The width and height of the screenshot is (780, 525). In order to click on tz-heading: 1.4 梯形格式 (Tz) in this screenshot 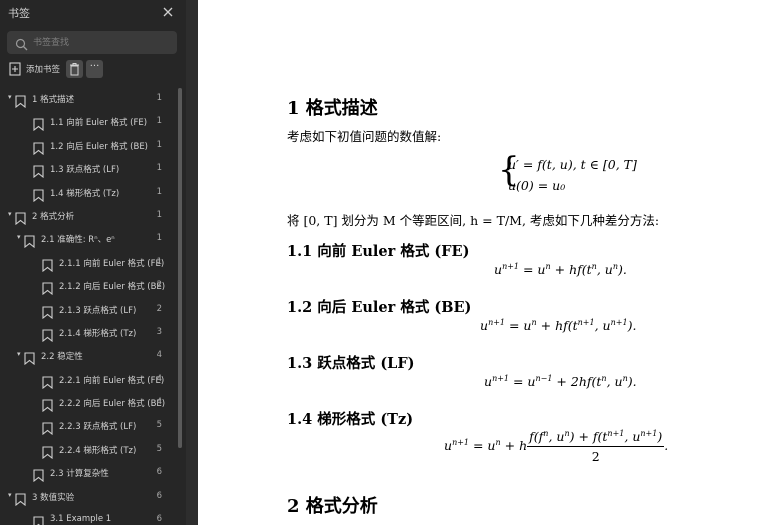, I will do `click(350, 419)`.